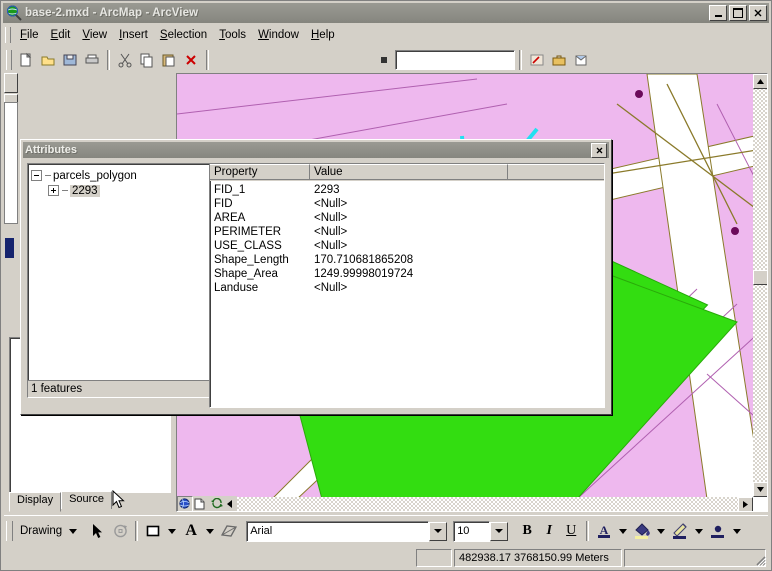  I want to click on menu-view: View, so click(94, 35).